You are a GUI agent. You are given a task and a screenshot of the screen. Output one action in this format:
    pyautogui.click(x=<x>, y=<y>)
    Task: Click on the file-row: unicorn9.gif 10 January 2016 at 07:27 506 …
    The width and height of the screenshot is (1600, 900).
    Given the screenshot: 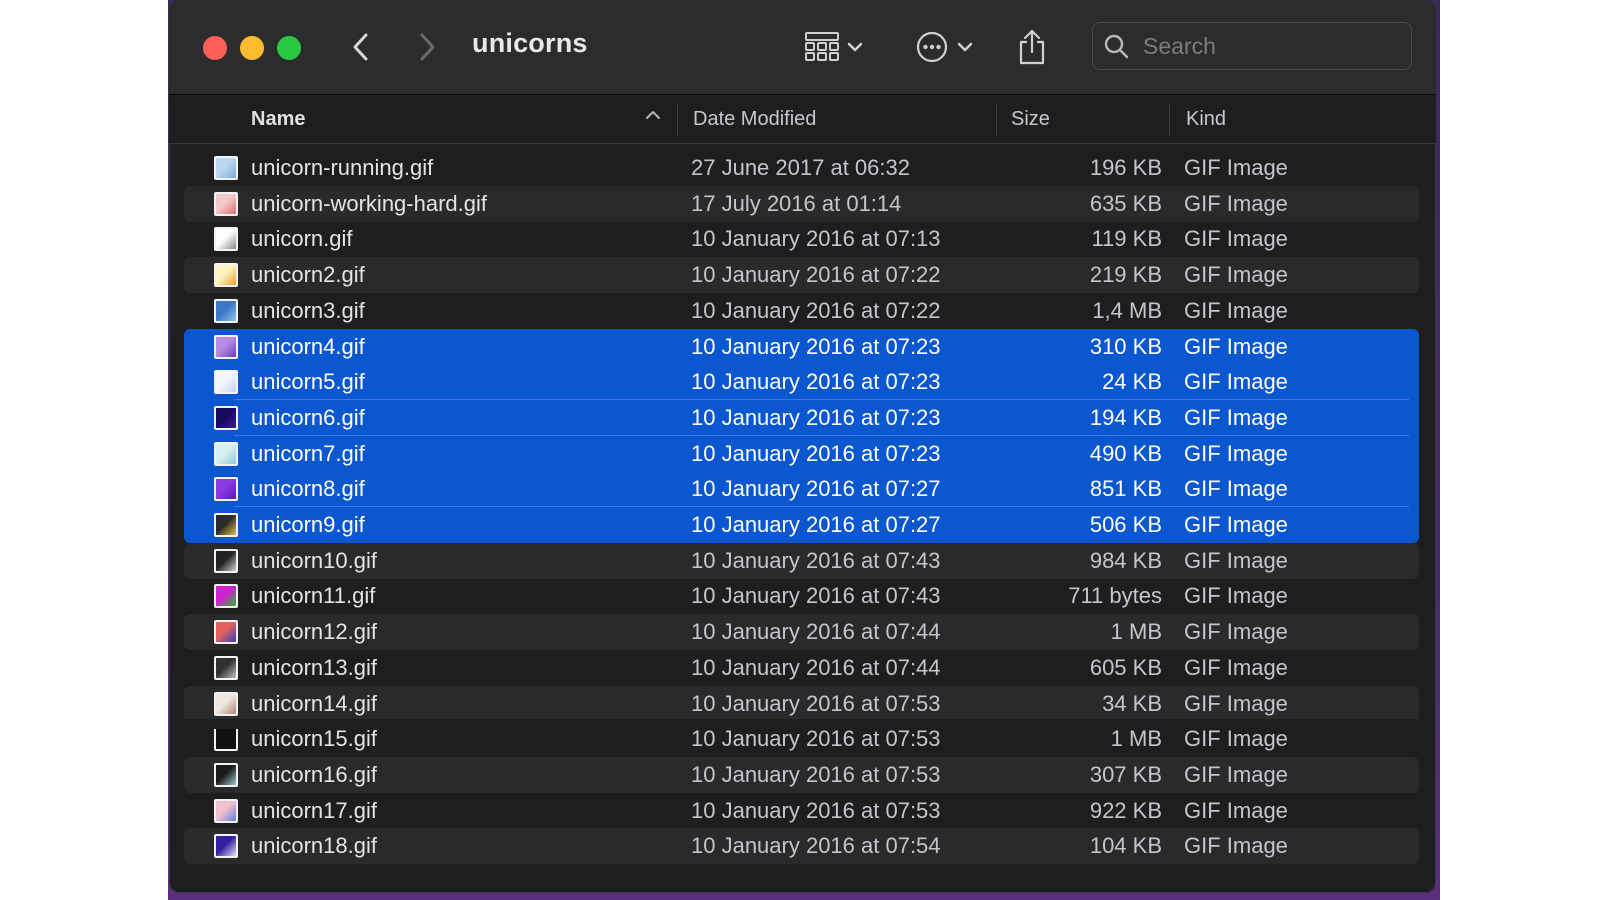 What is the action you would take?
    pyautogui.click(x=801, y=525)
    